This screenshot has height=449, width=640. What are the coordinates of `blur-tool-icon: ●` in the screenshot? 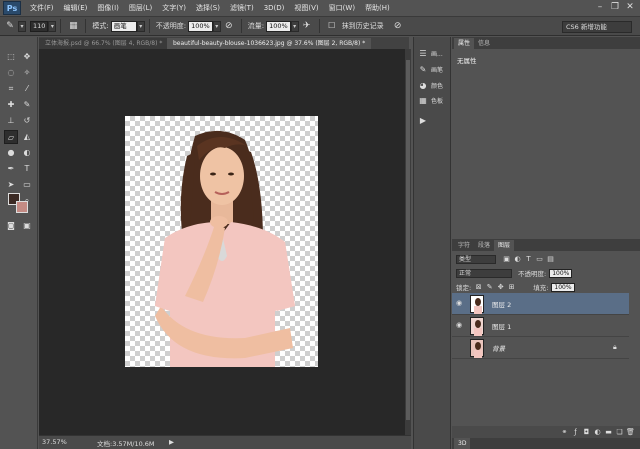 It's located at (11, 153).